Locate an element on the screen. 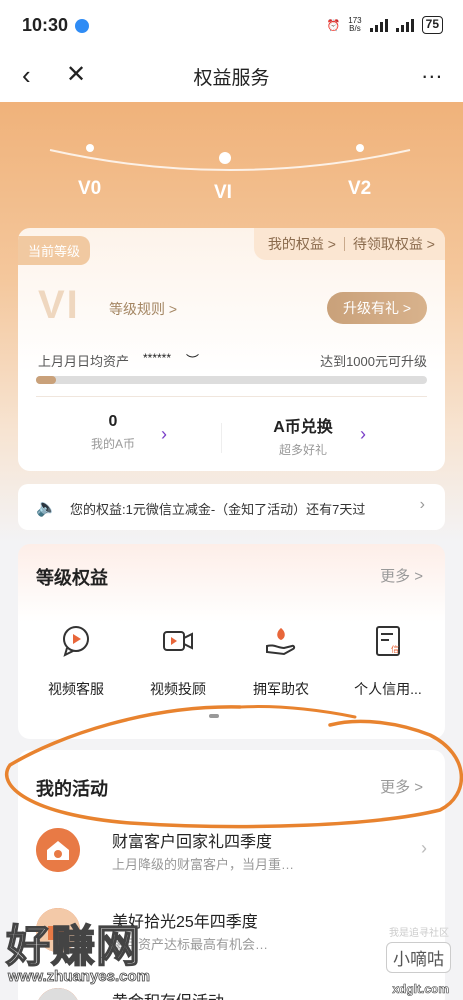 The height and width of the screenshot is (1000, 463). svg-text: 信 is located at coordinates (395, 649).